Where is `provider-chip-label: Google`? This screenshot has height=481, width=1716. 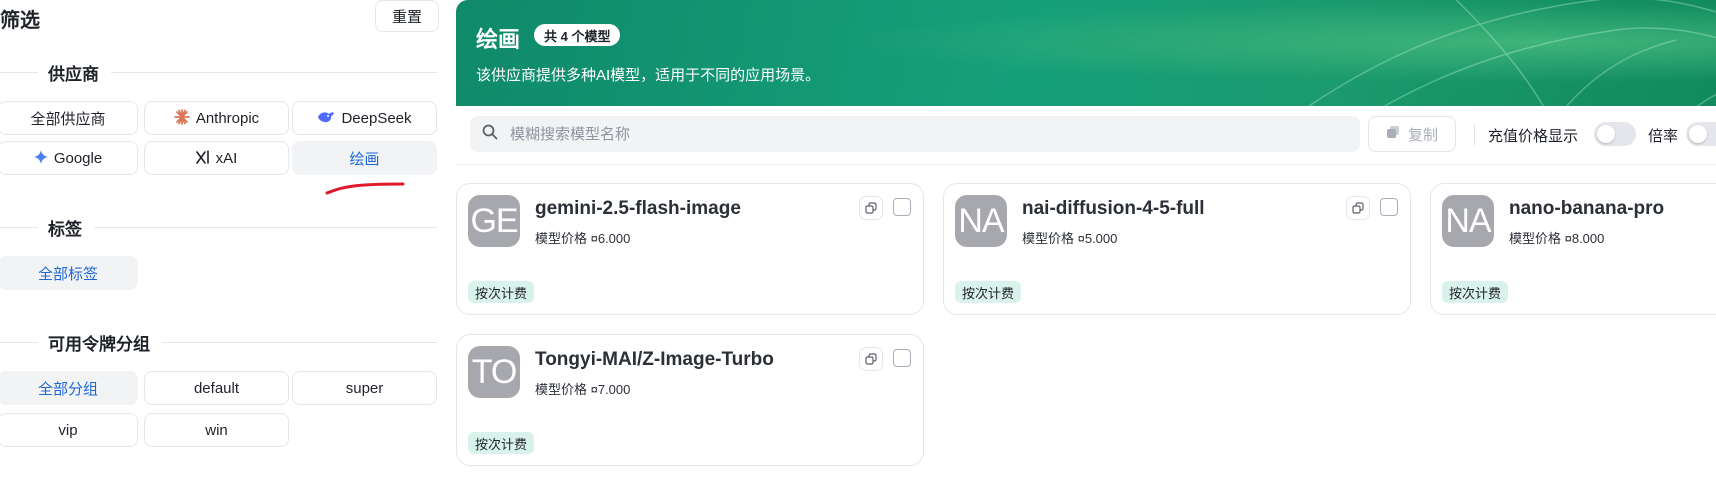
provider-chip-label: Google is located at coordinates (78, 158).